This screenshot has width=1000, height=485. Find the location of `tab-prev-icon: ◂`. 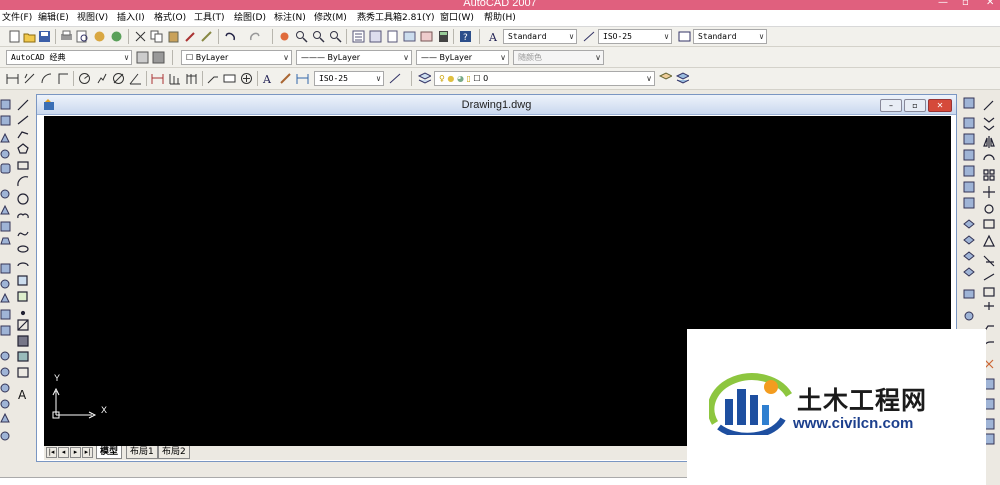

tab-prev-icon: ◂ is located at coordinates (63, 452).